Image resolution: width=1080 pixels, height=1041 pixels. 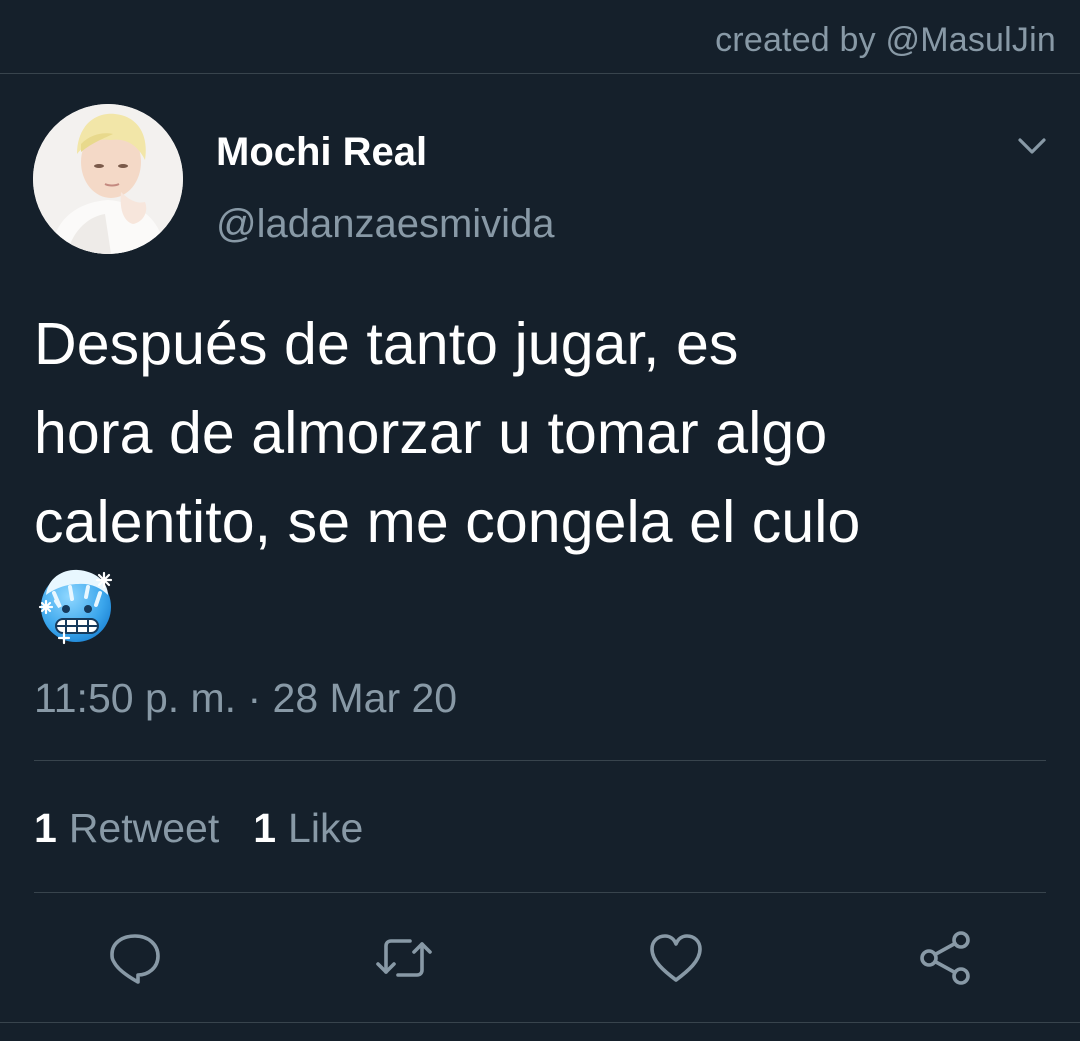 I want to click on chevron-down-icon, so click(x=1032, y=146).